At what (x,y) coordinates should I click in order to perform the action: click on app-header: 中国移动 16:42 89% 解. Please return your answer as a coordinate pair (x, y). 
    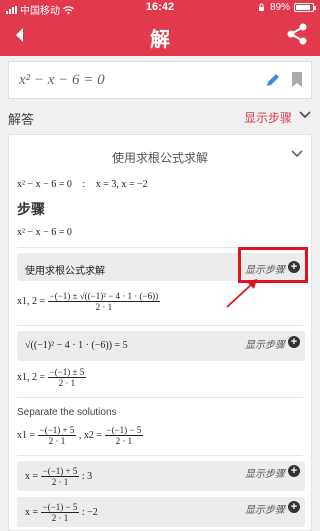
    Looking at the image, I should click on (160, 28).